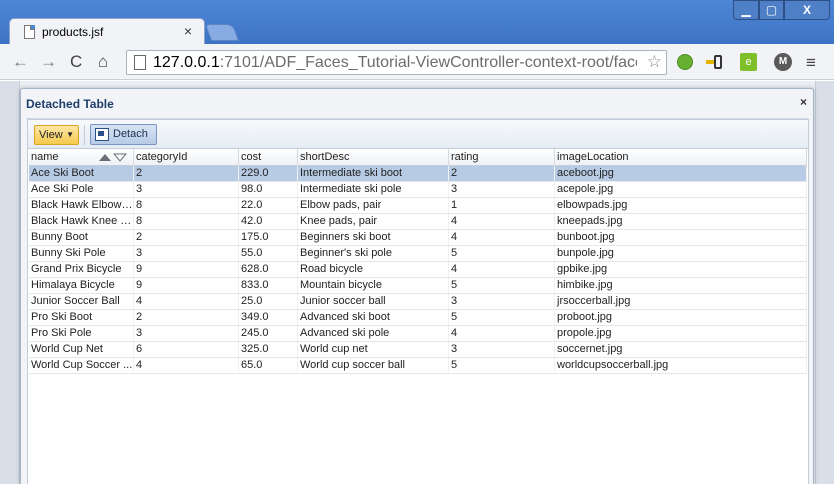  Describe the element at coordinates (268, 285) in the screenshot. I see `table-cell: 833.0` at that location.